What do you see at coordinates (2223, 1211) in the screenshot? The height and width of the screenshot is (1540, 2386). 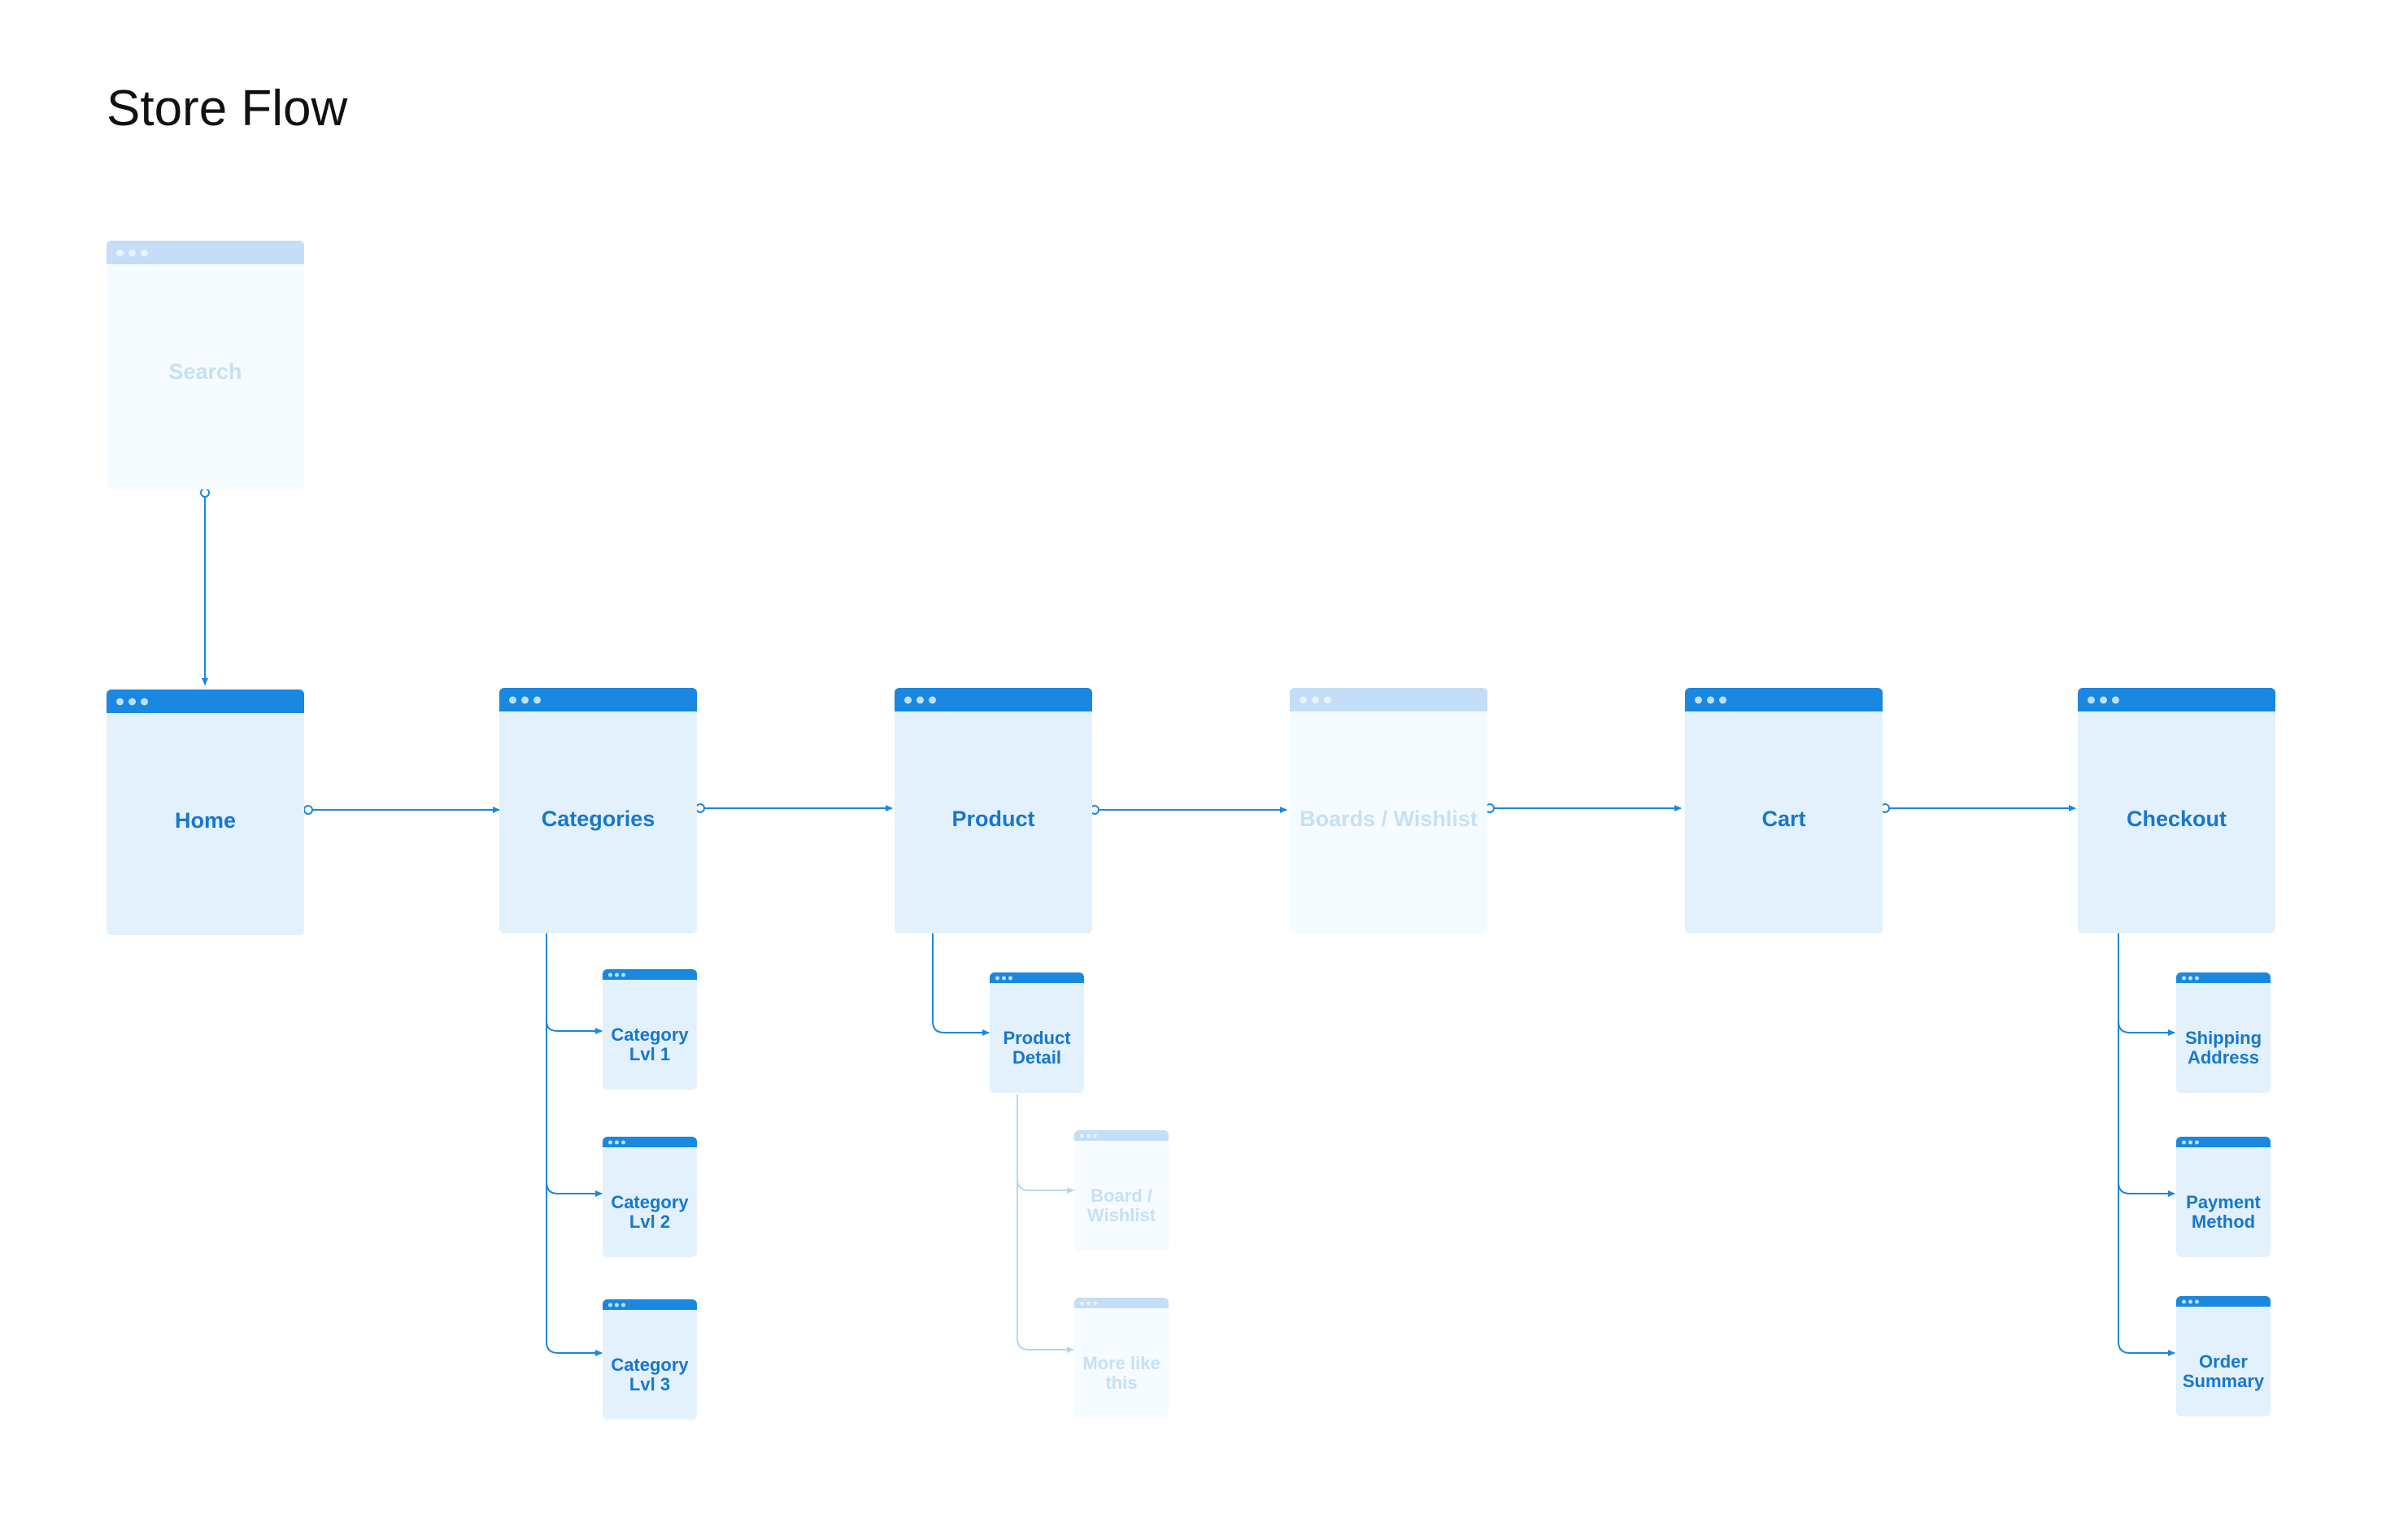 I see `screen-label-payment-method: Payment Method` at bounding box center [2223, 1211].